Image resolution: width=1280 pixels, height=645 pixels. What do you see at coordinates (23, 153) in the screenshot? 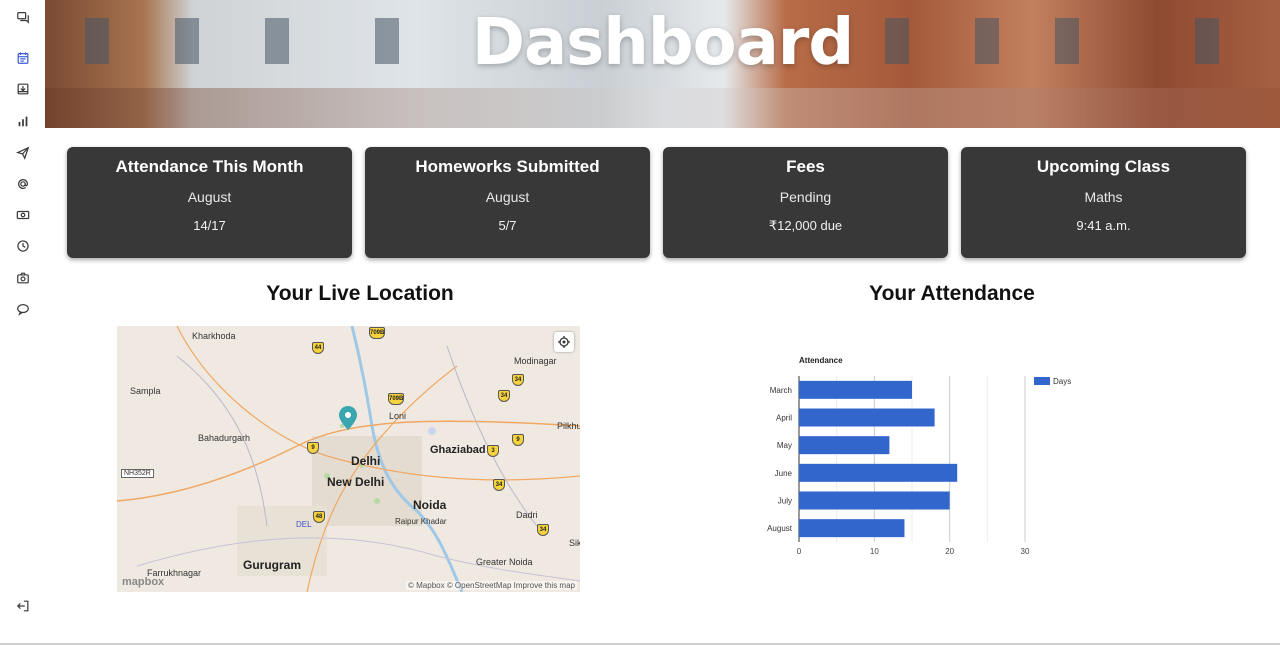
I see `paper-plane-icon` at bounding box center [23, 153].